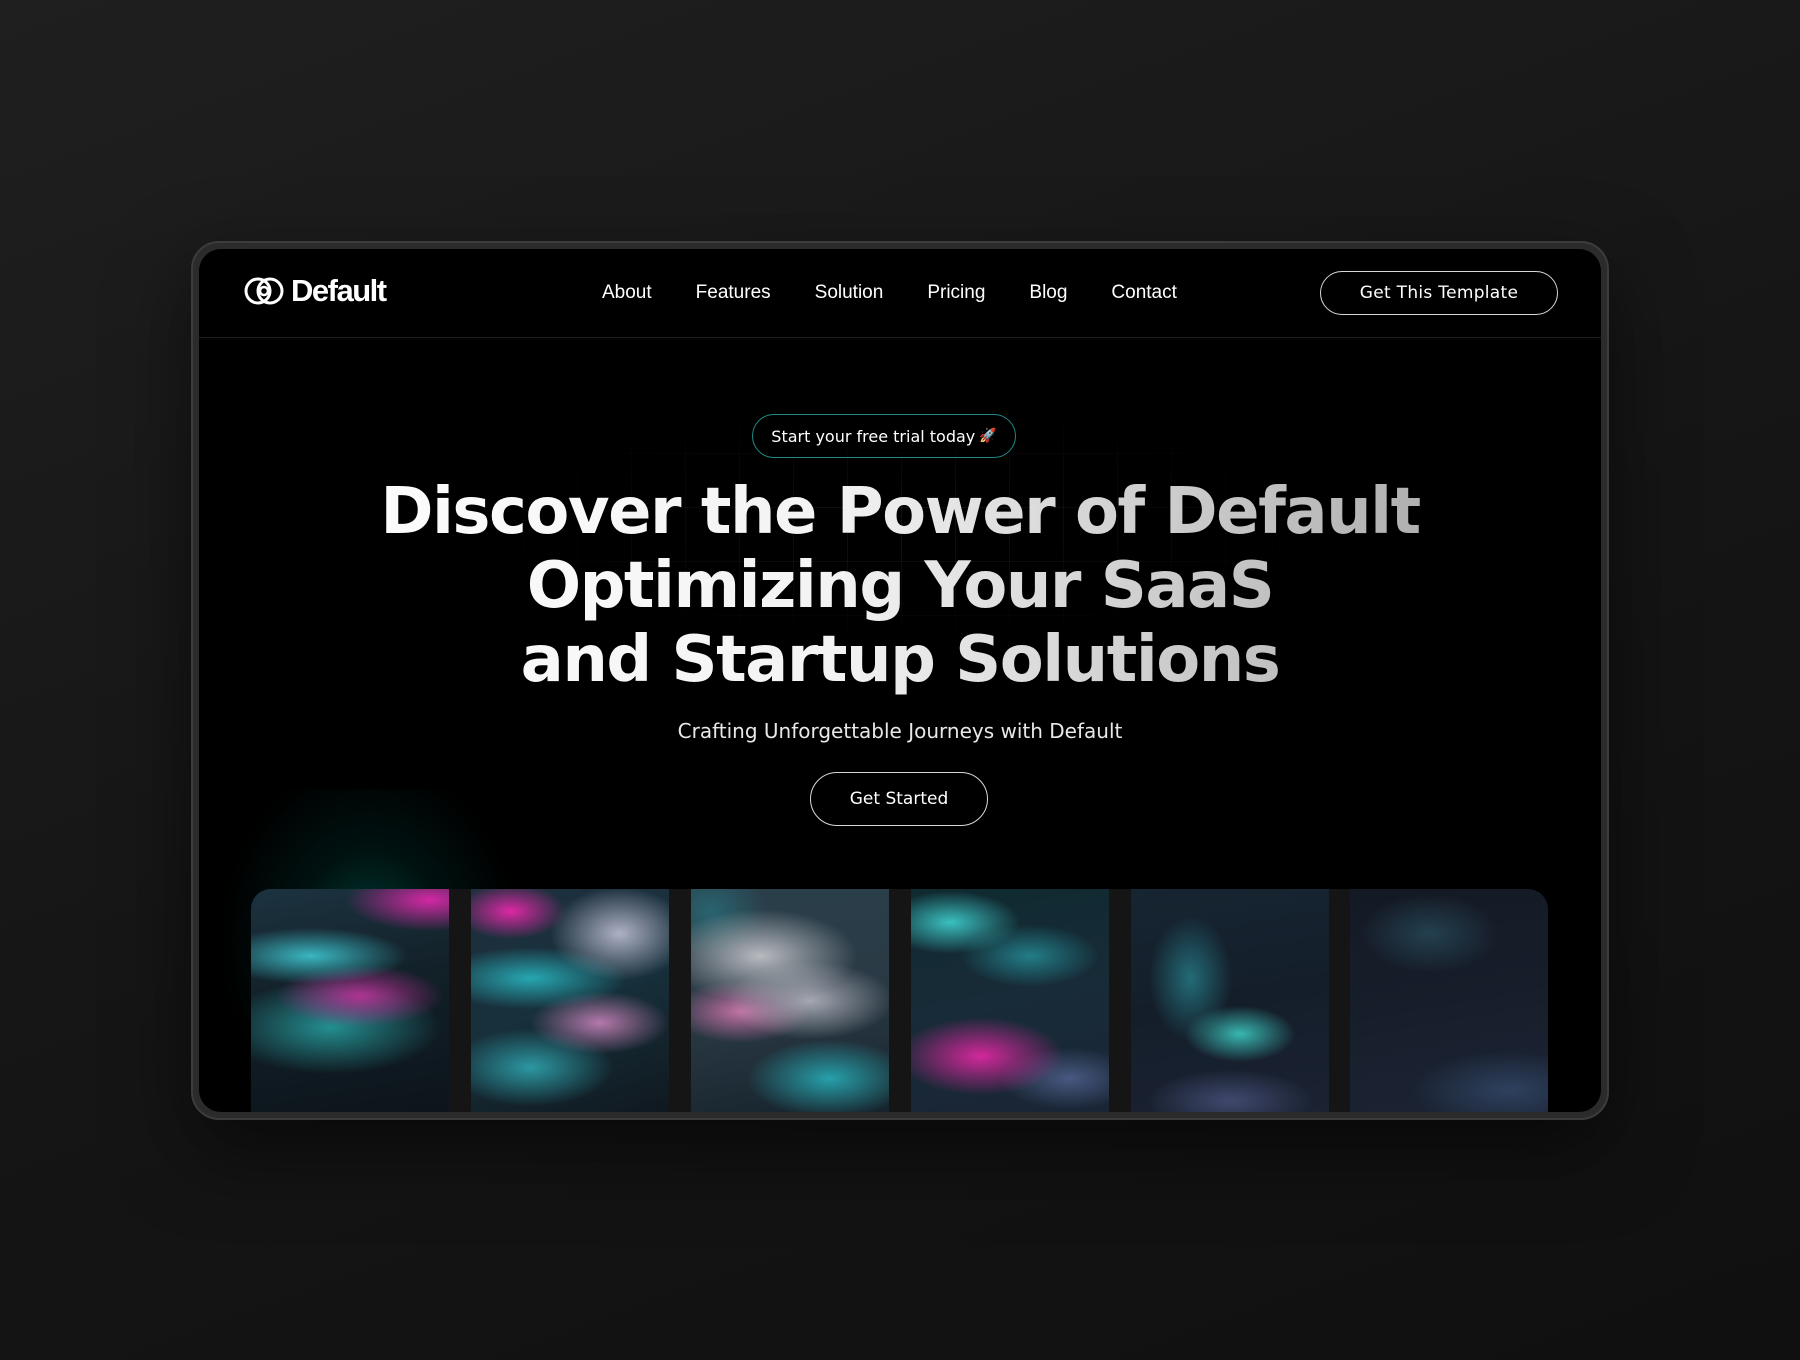  I want to click on headline-line-3: and Startup Solutions, so click(900, 660).